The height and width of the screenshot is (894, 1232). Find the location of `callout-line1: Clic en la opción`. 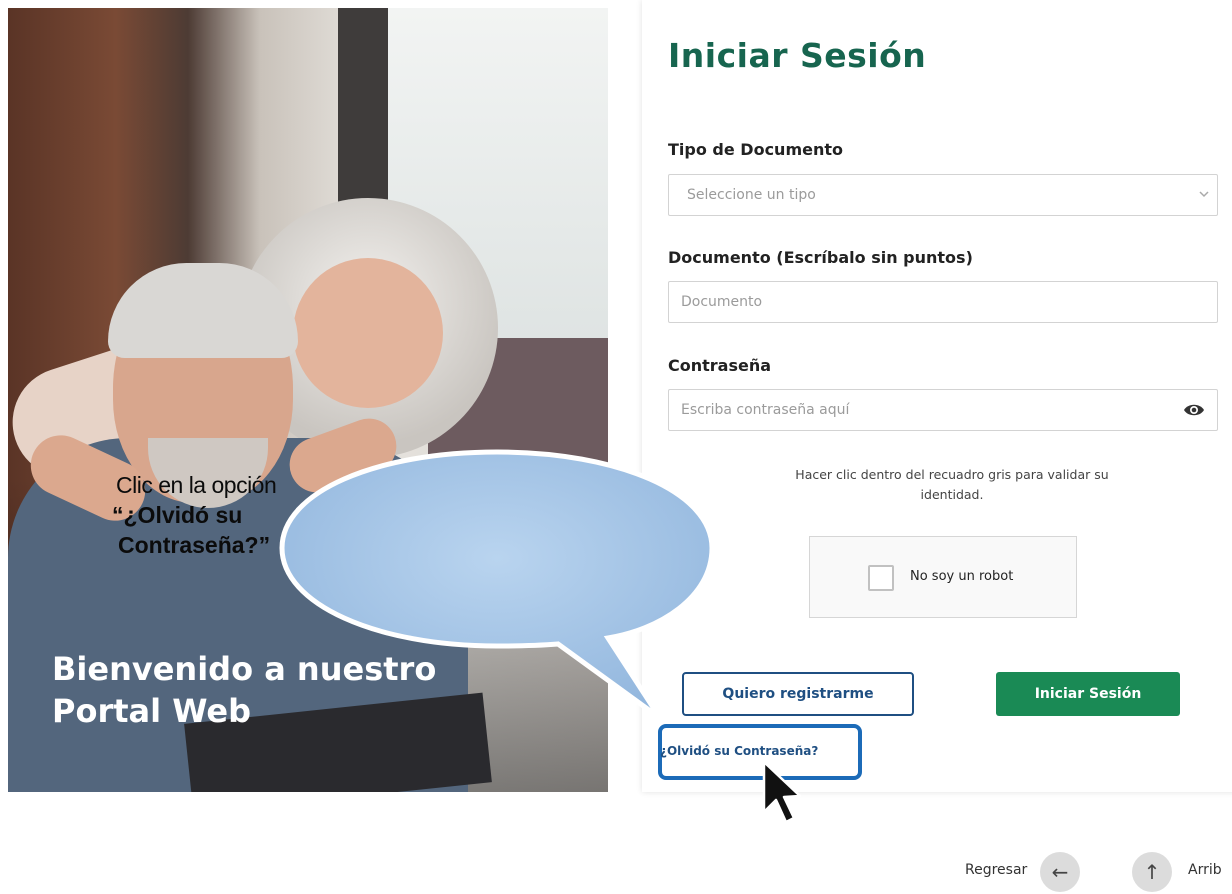

callout-line1: Clic en la opción is located at coordinates (196, 485).